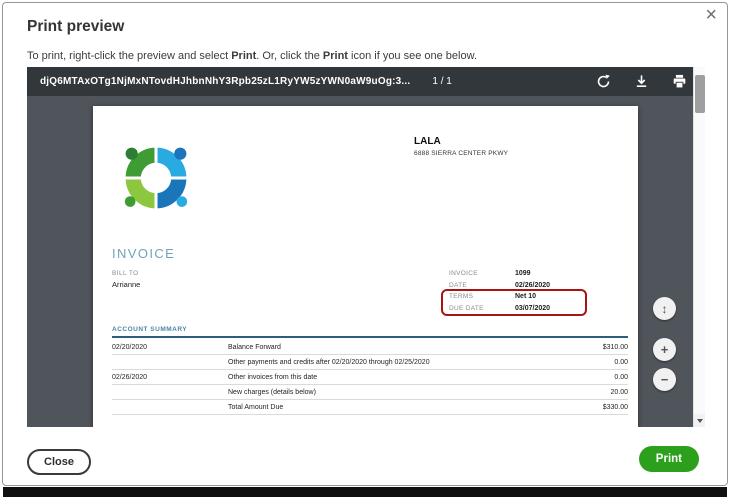  I want to click on company-address: 6888 SIERRA CENTER PKWY, so click(461, 153).